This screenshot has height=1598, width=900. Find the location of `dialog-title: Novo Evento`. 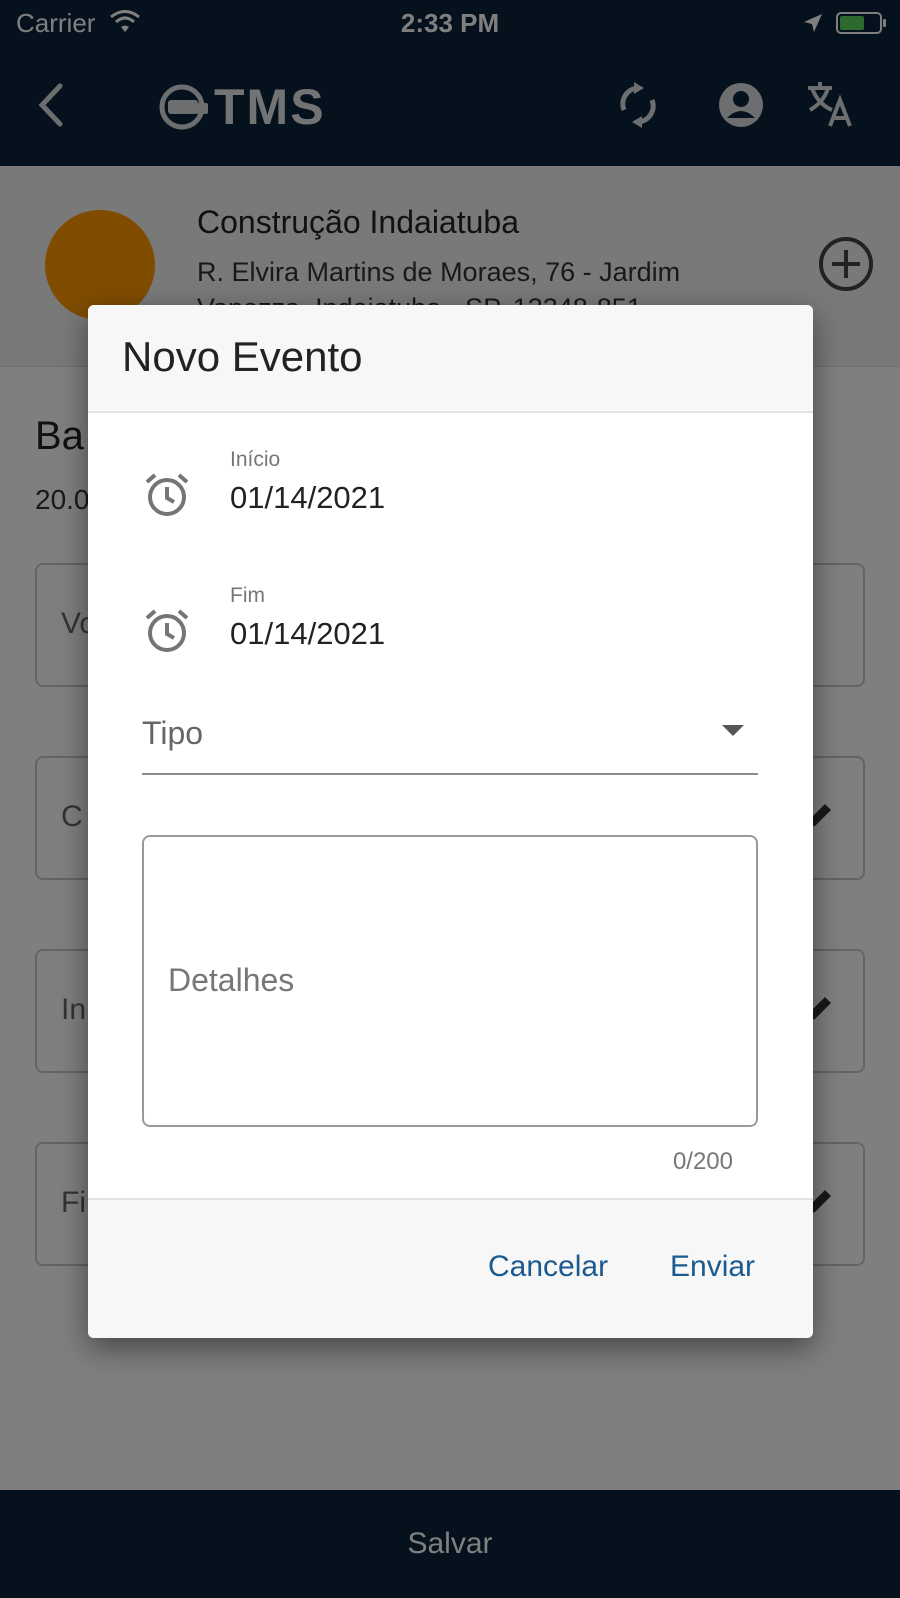

dialog-title: Novo Evento is located at coordinates (242, 356).